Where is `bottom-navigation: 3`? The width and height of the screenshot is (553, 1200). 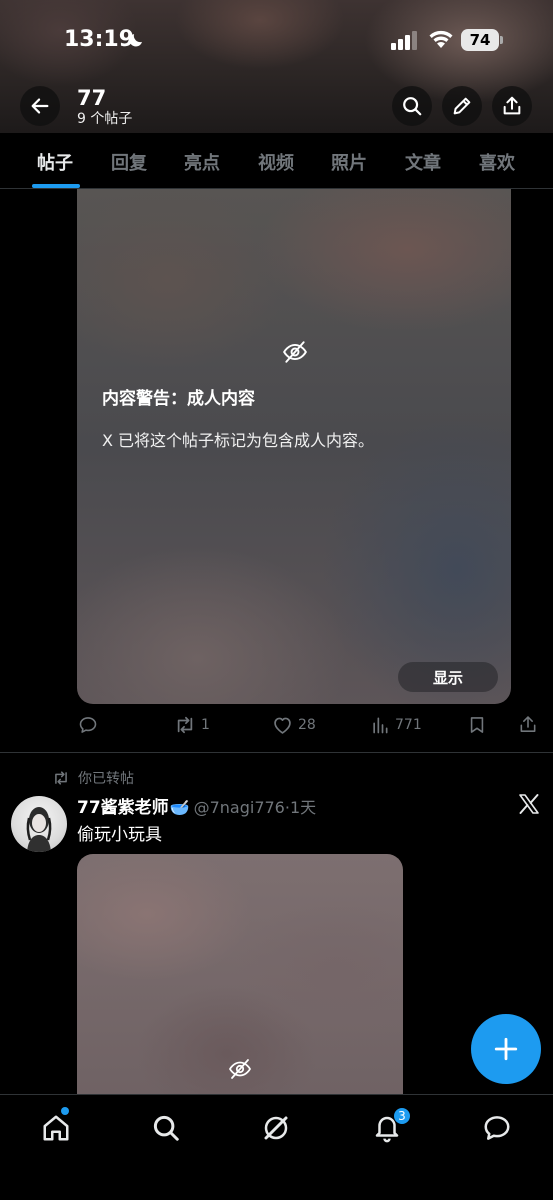 bottom-navigation: 3 is located at coordinates (276, 1147).